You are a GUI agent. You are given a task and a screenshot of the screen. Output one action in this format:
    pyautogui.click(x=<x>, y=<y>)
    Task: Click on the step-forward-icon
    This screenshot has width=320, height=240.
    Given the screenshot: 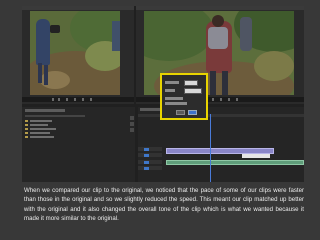 What is the action you would take?
    pyautogui.click(x=229, y=99)
    